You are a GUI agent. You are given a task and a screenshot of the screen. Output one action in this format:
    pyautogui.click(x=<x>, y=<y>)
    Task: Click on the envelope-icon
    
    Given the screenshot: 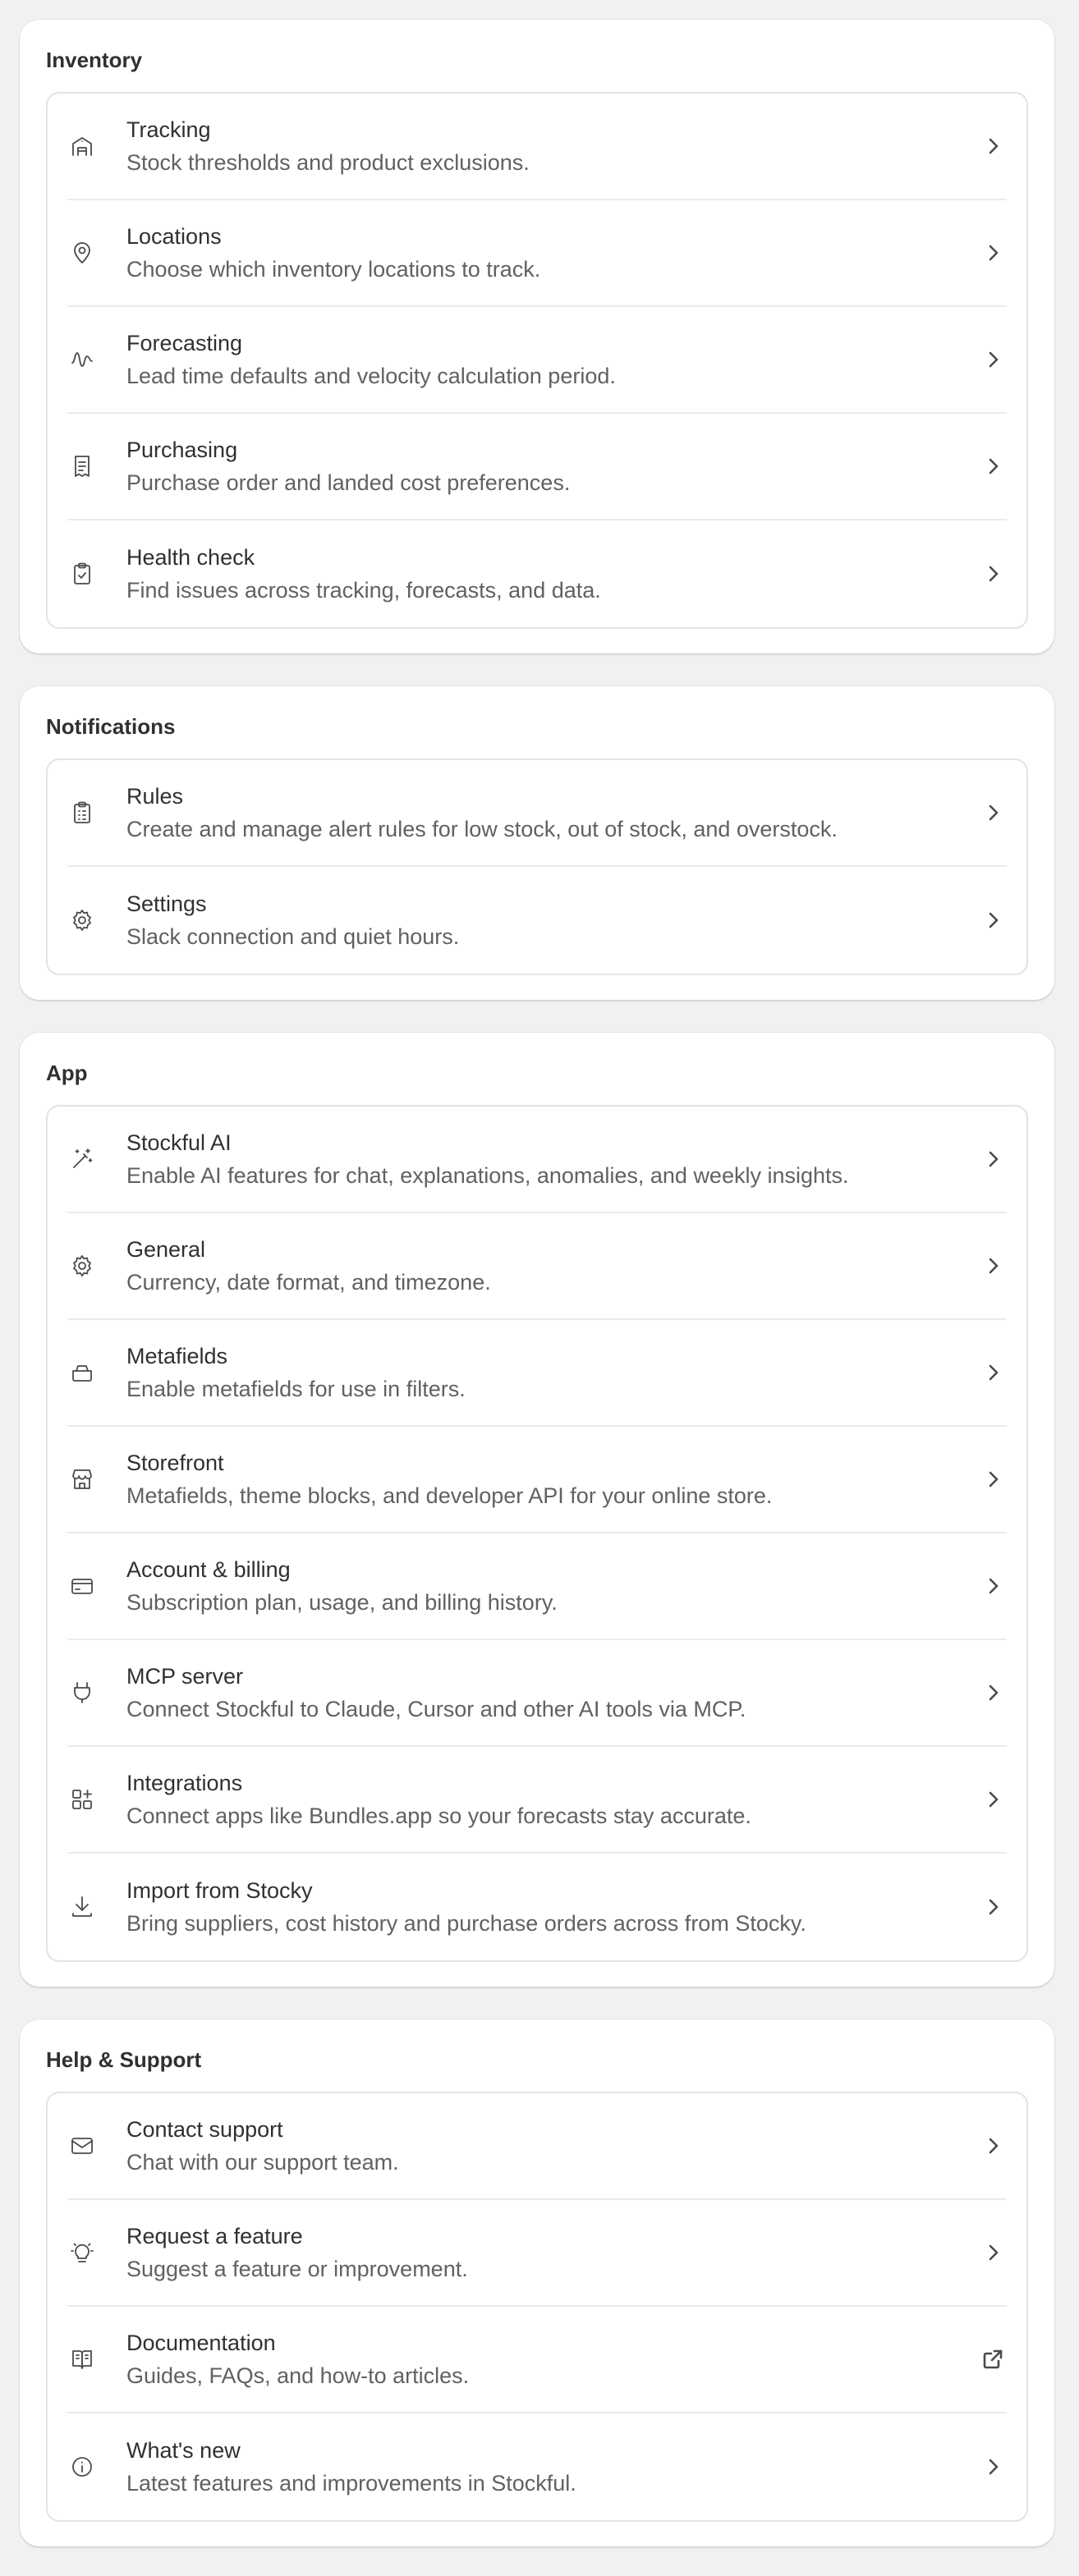 What is the action you would take?
    pyautogui.click(x=96, y=2146)
    